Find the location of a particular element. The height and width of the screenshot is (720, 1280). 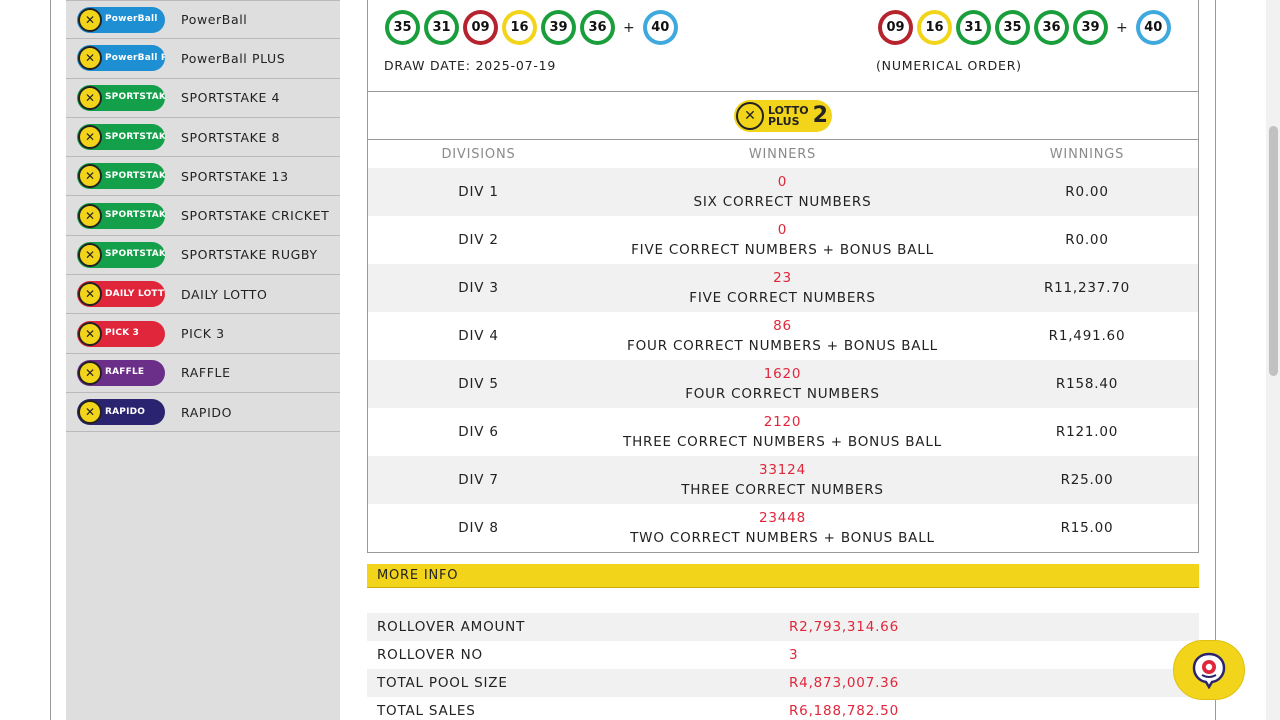

sidebar-item-label: RAPIDO is located at coordinates (207, 412).